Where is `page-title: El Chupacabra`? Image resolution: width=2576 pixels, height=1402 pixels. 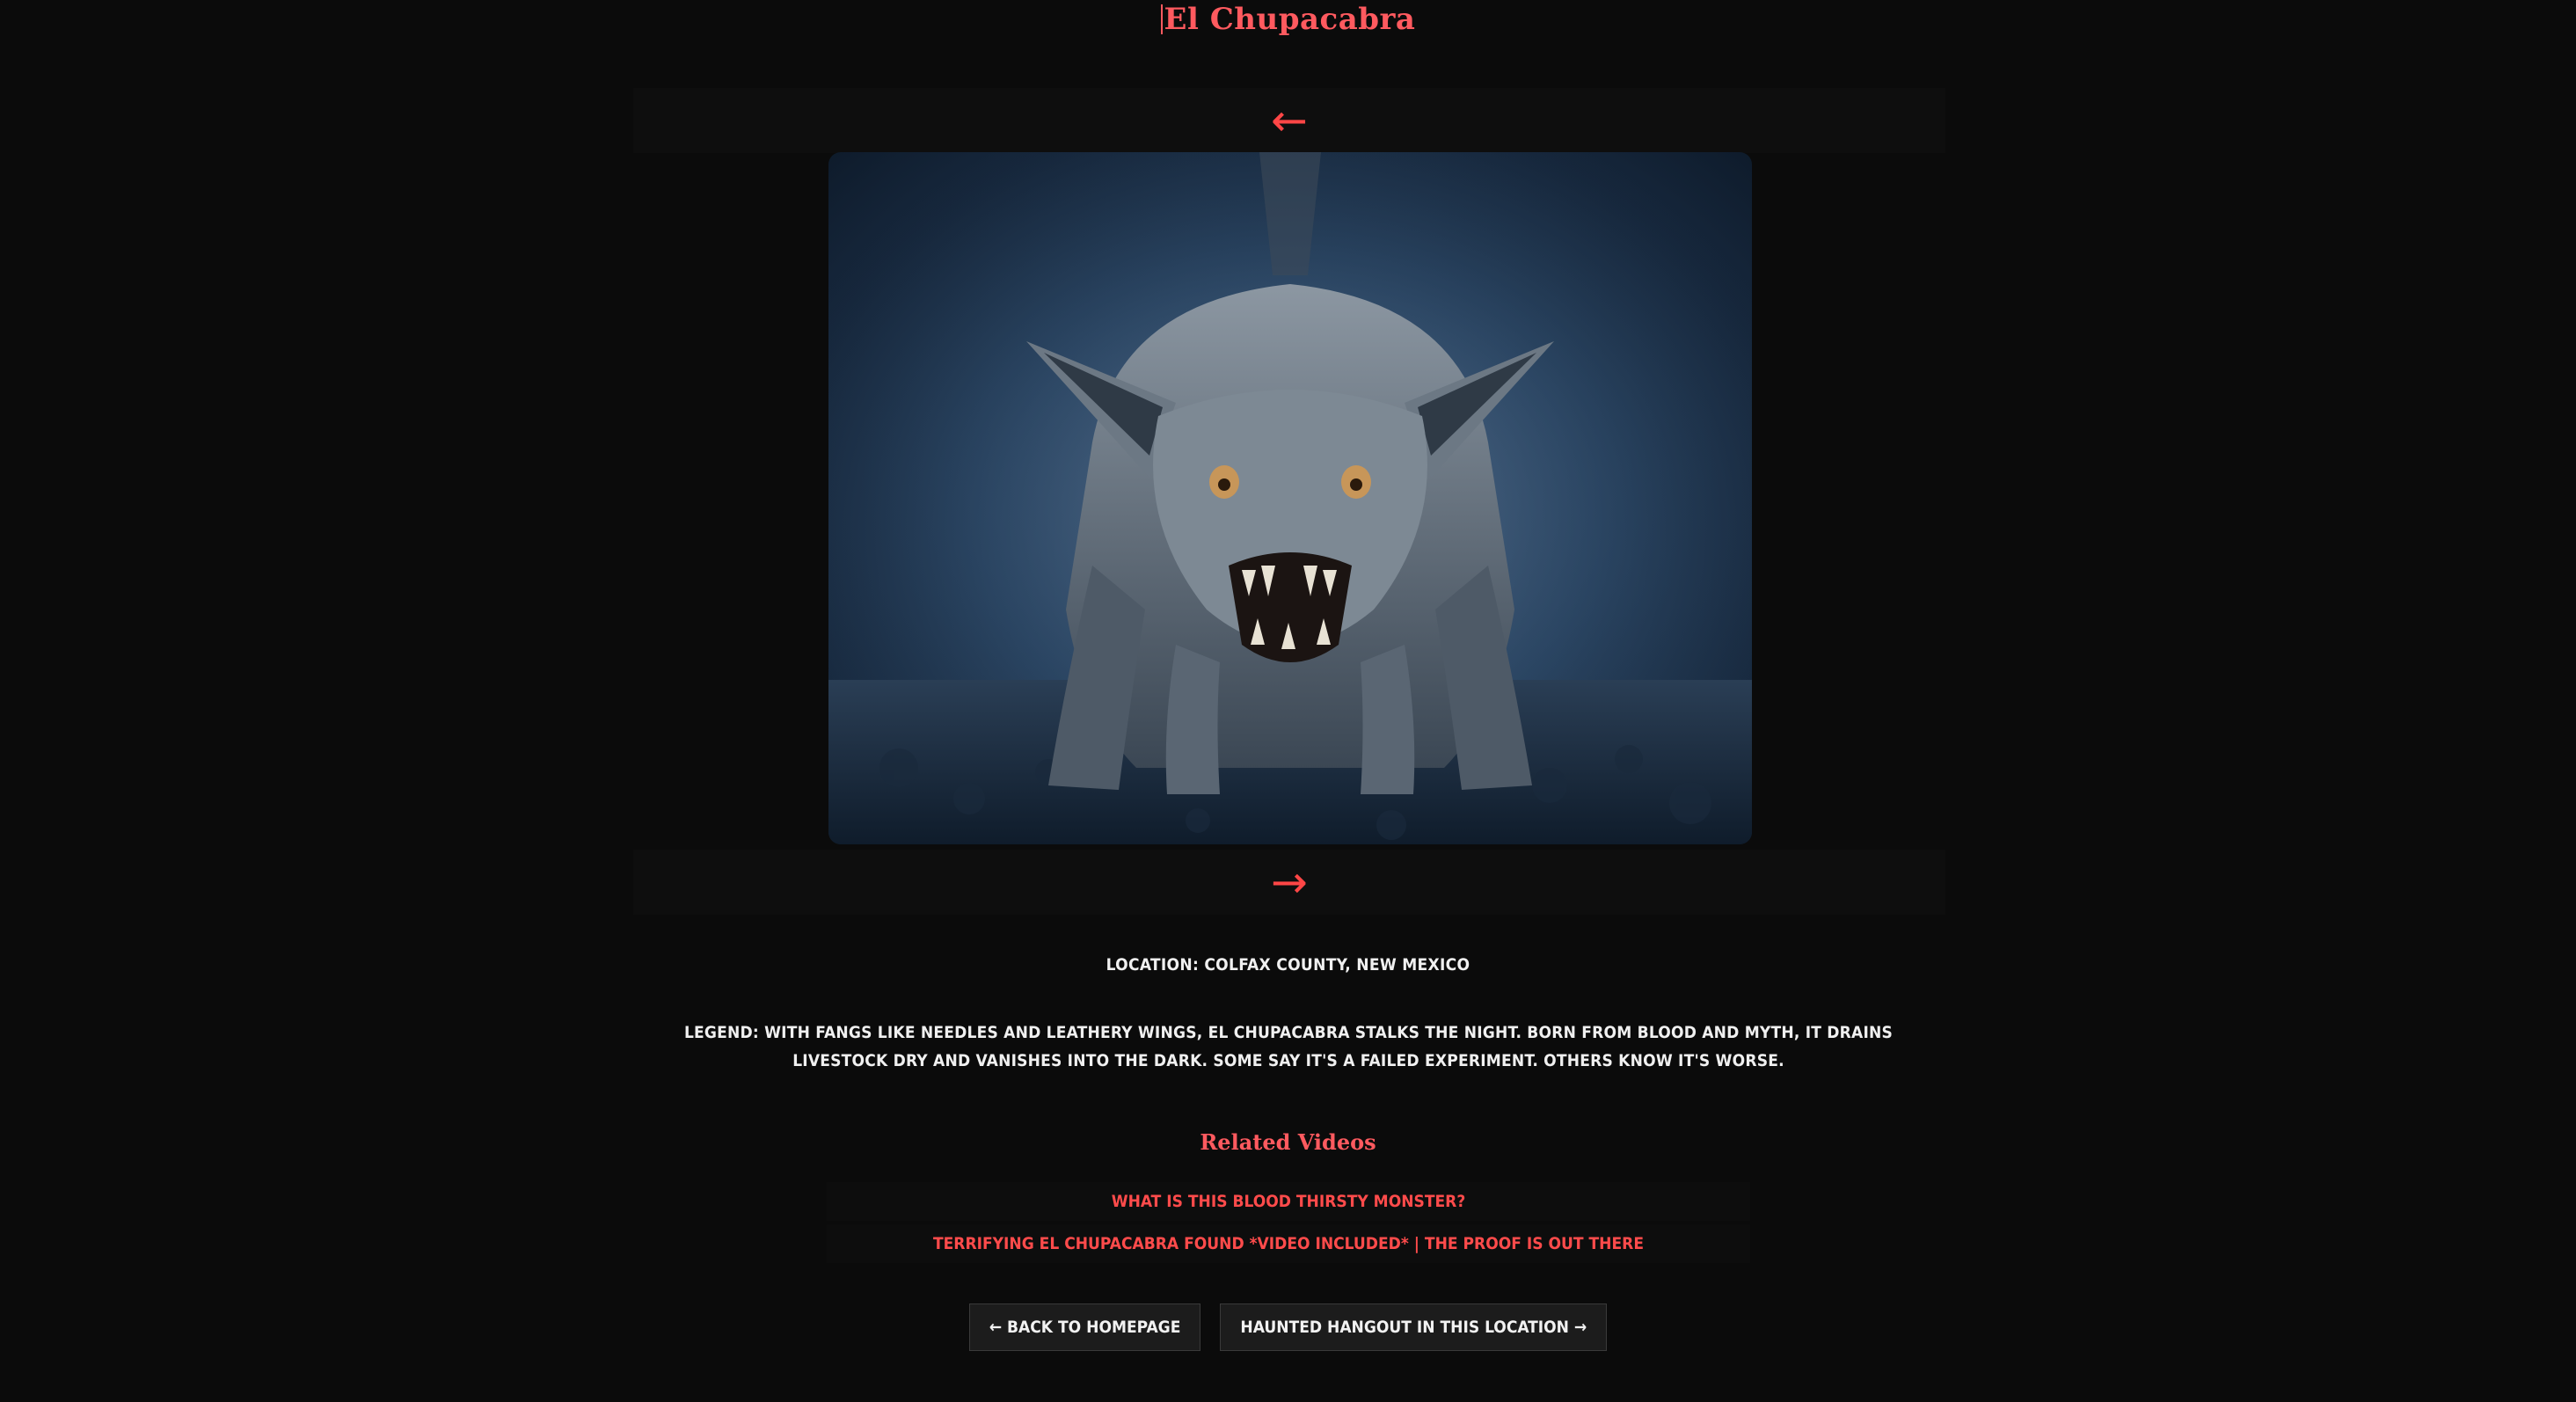 page-title: El Chupacabra is located at coordinates (1288, 20).